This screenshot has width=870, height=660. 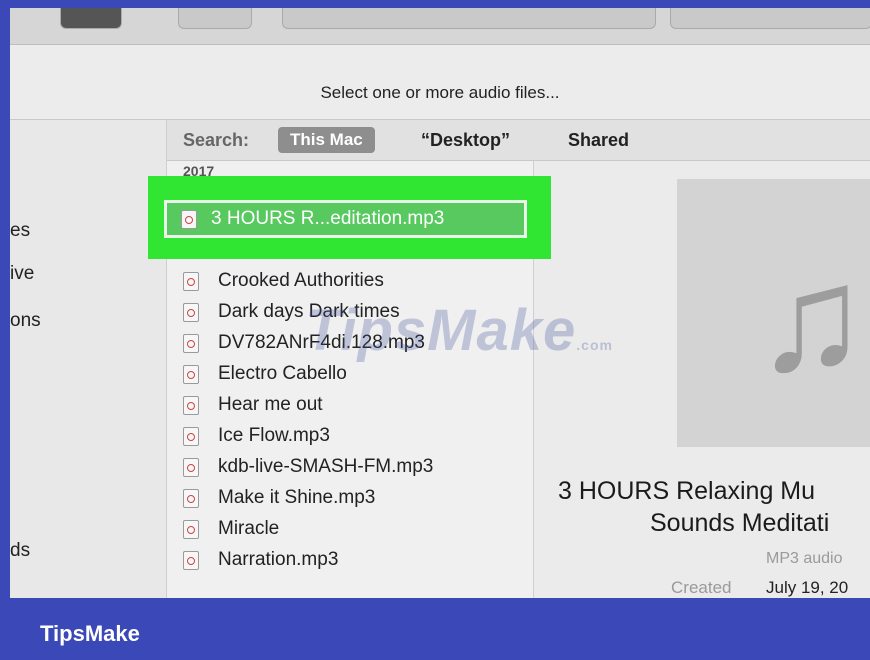 I want to click on selection-highlight: 3 HOURS R...editation.mp3, so click(x=349, y=217).